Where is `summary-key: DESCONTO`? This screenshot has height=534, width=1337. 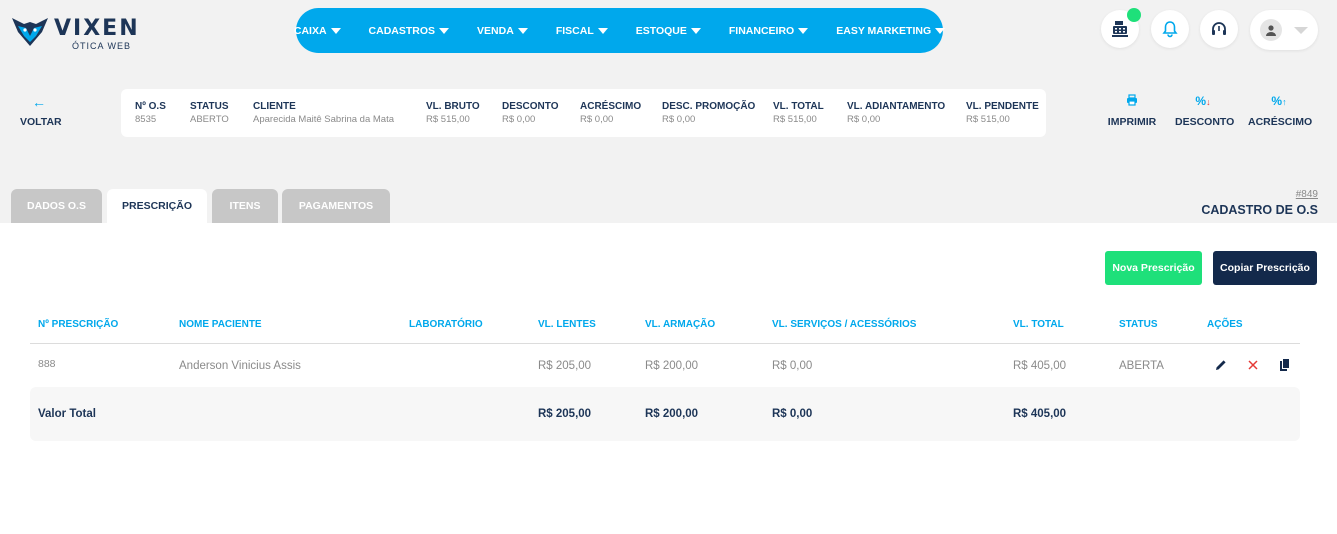 summary-key: DESCONTO is located at coordinates (530, 106).